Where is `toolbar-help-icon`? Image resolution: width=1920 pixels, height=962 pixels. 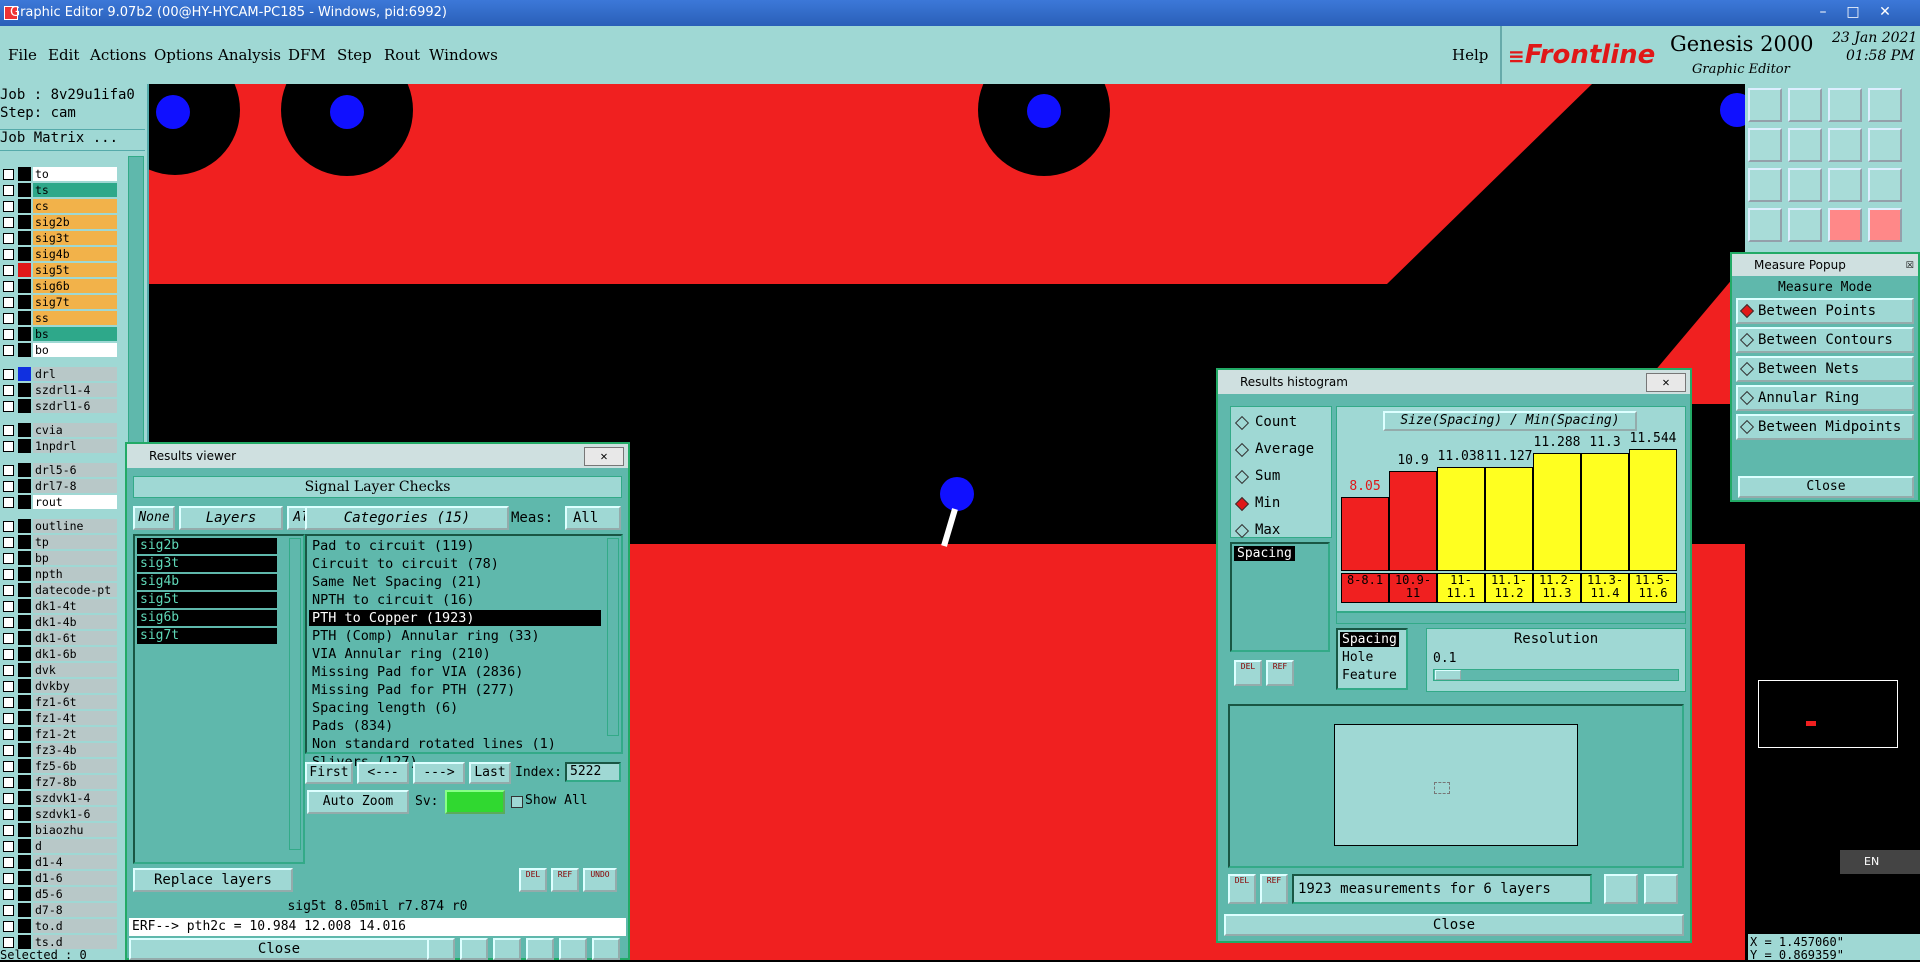
toolbar-help-icon is located at coordinates (1885, 185).